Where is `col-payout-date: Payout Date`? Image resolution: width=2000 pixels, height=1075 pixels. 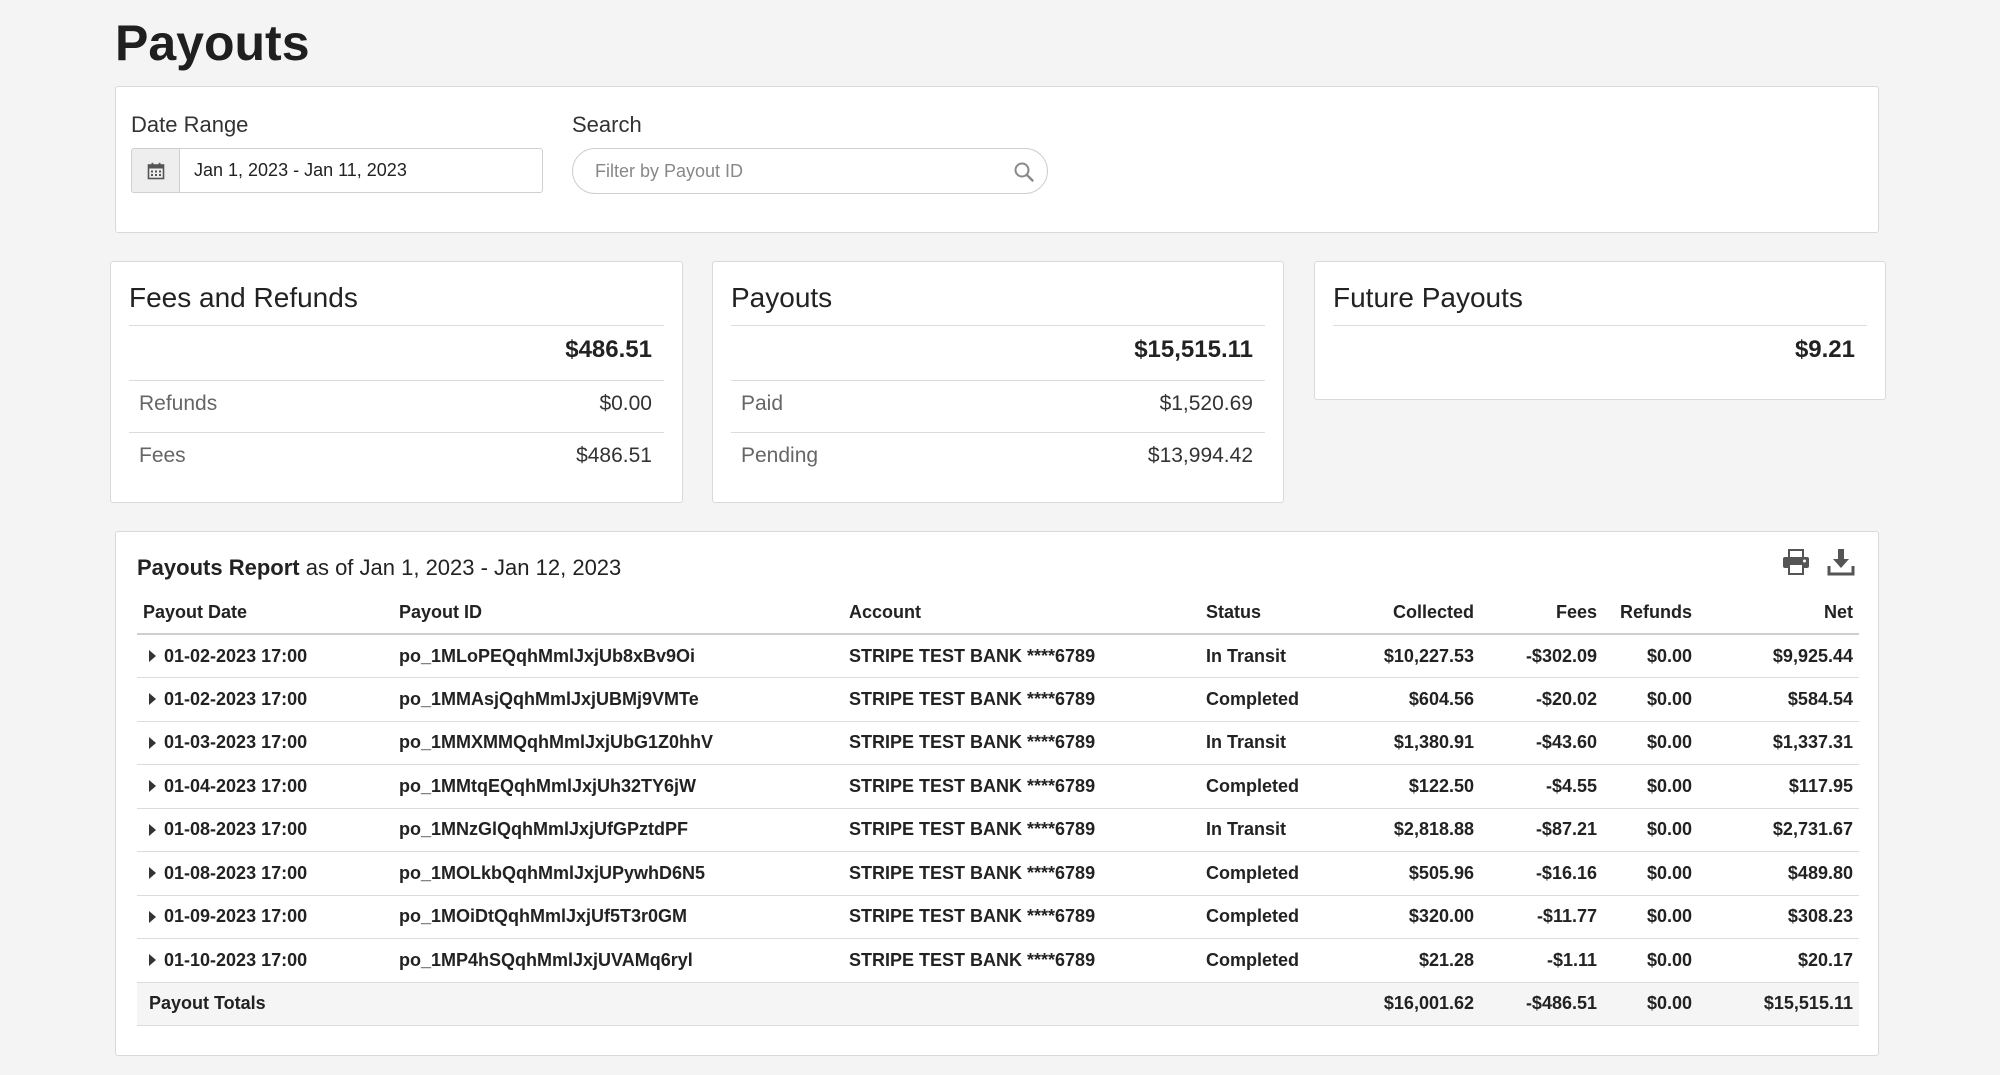 col-payout-date: Payout Date is located at coordinates (265, 613).